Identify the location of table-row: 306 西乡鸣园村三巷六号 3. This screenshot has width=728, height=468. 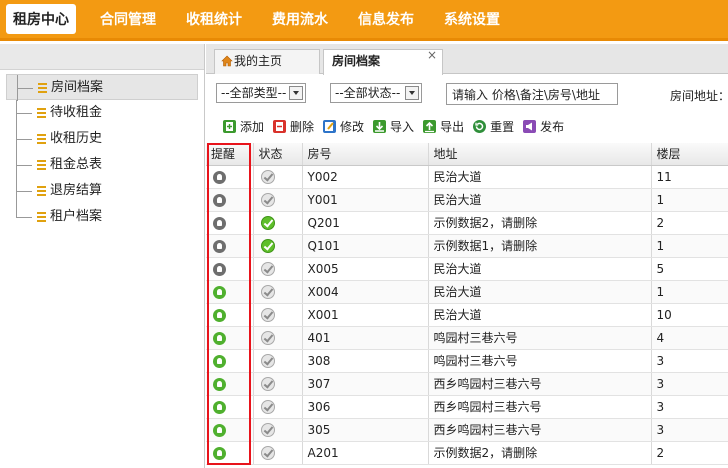
(467, 407).